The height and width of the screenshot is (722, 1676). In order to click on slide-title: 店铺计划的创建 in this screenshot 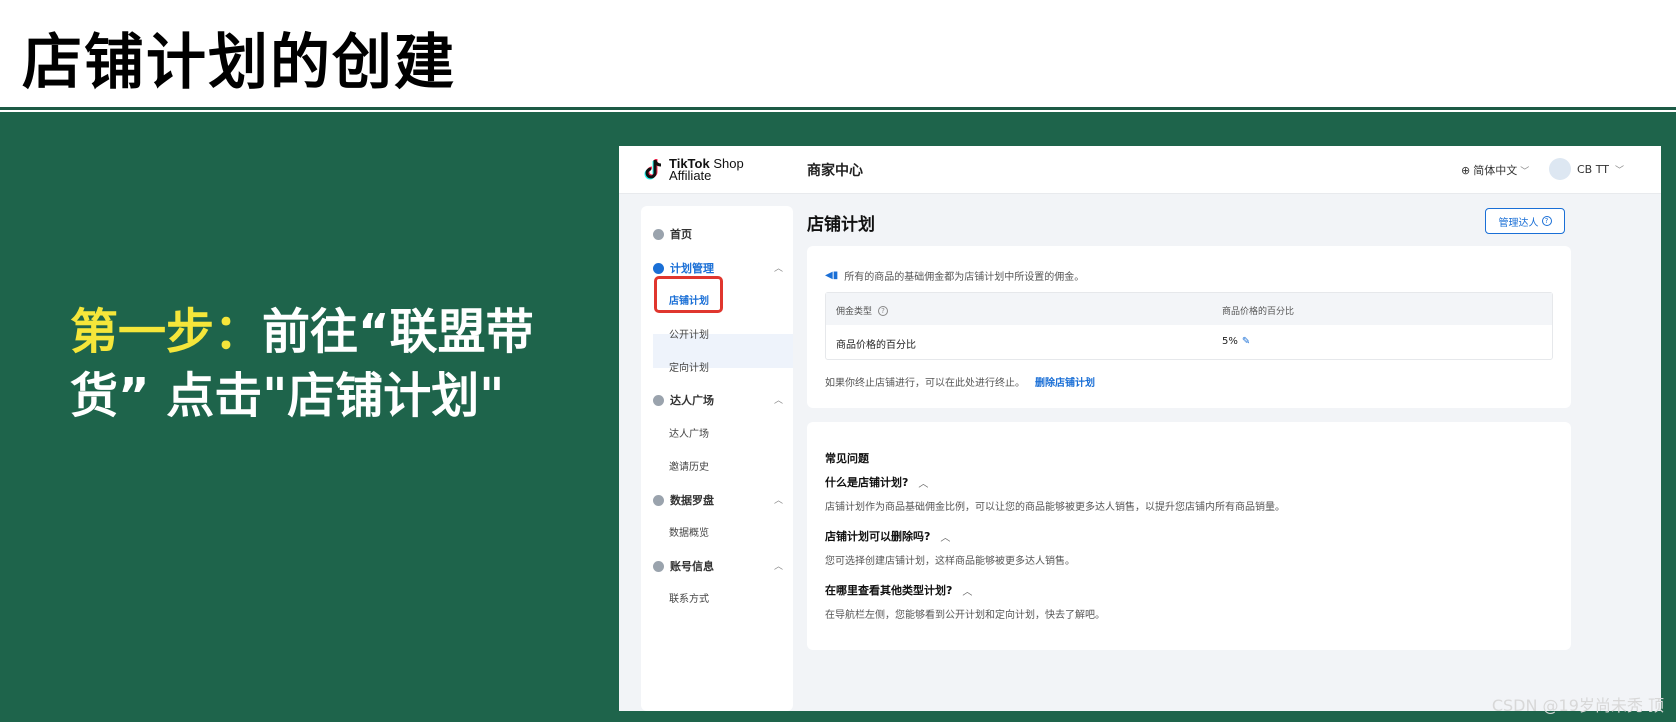, I will do `click(239, 63)`.